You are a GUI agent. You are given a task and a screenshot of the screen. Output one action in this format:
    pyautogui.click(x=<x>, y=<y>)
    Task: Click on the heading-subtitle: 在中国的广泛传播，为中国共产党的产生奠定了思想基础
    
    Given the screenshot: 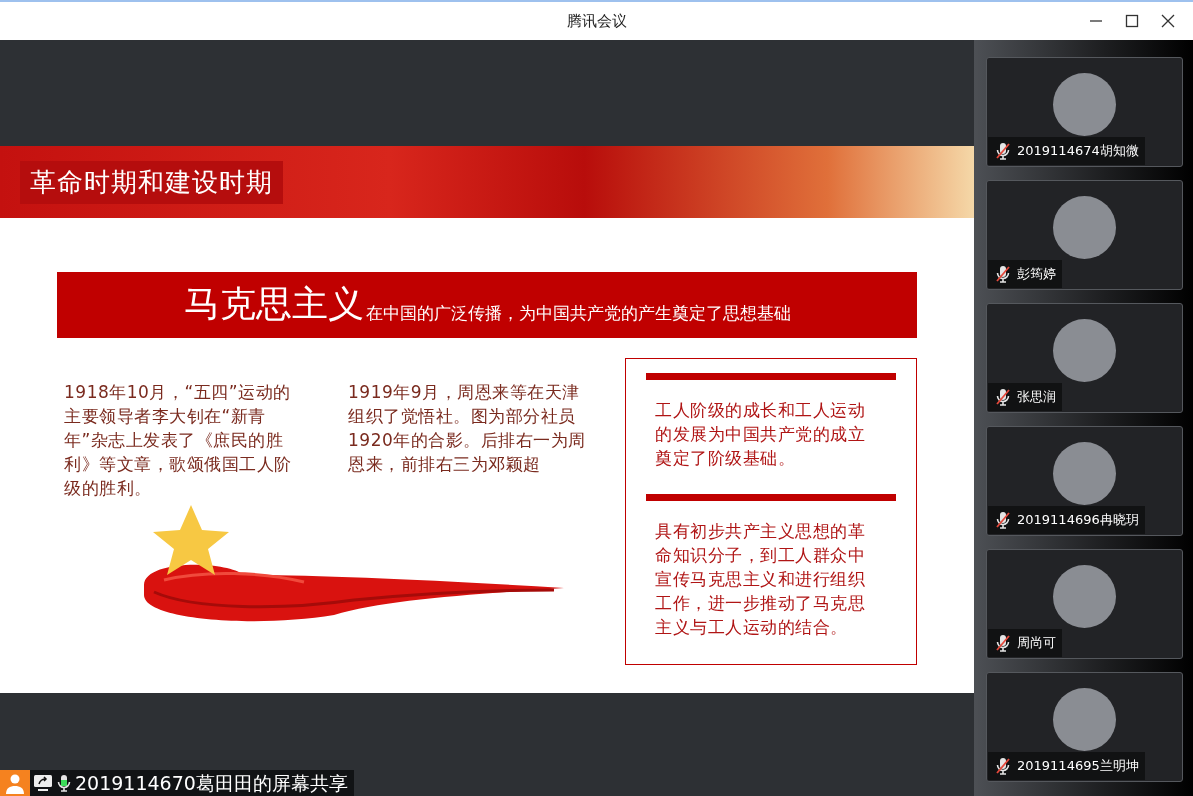 What is the action you would take?
    pyautogui.click(x=578, y=313)
    